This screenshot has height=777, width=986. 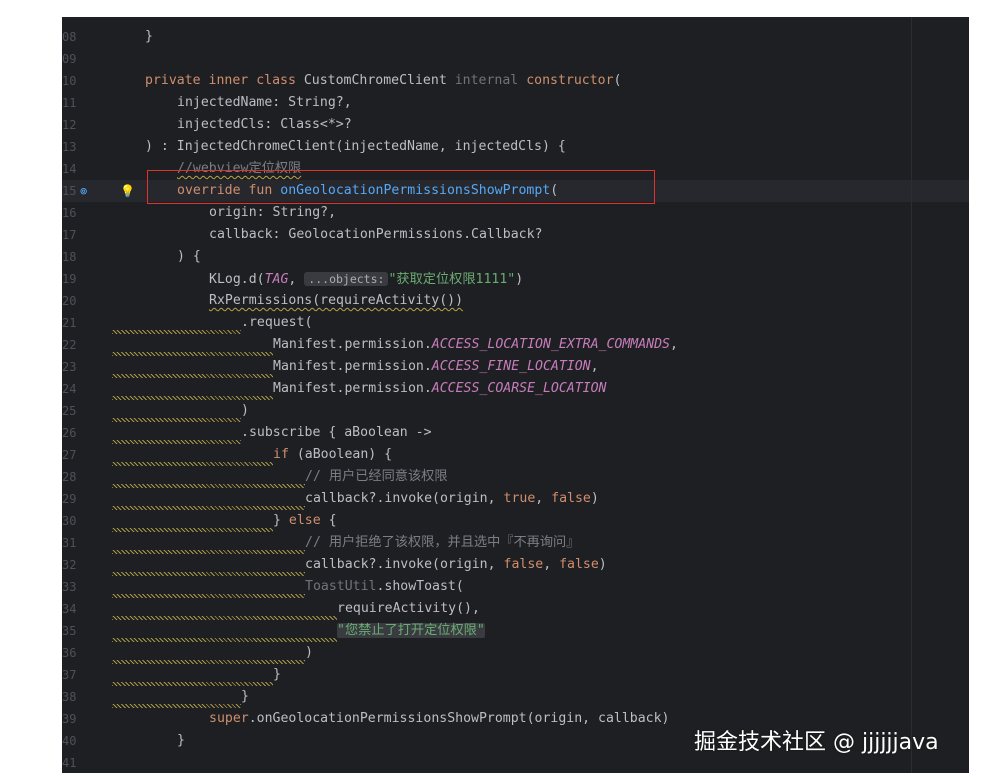 What do you see at coordinates (515, 653) in the screenshot?
I see `code-line: 36)` at bounding box center [515, 653].